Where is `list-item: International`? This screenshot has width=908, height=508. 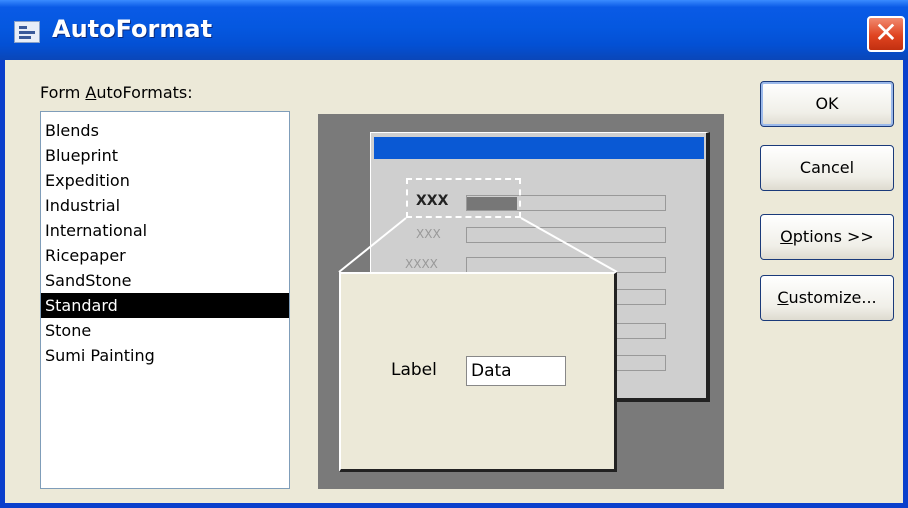 list-item: International is located at coordinates (165, 230).